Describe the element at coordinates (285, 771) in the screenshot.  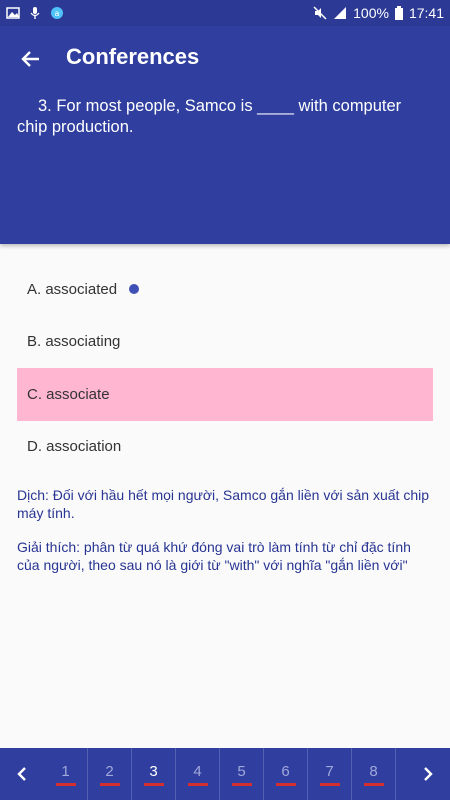
I see `page-number: 6` at that location.